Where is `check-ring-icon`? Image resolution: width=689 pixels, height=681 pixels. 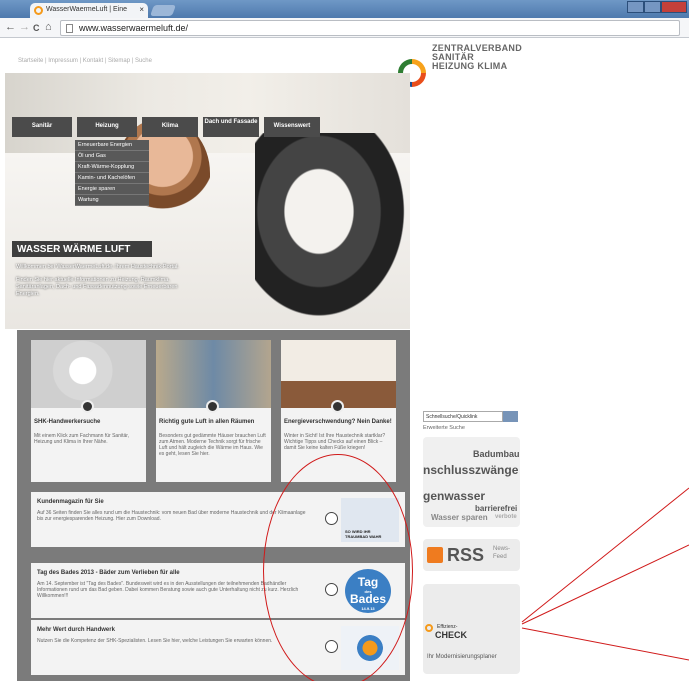
check-ring-icon is located at coordinates (429, 628).